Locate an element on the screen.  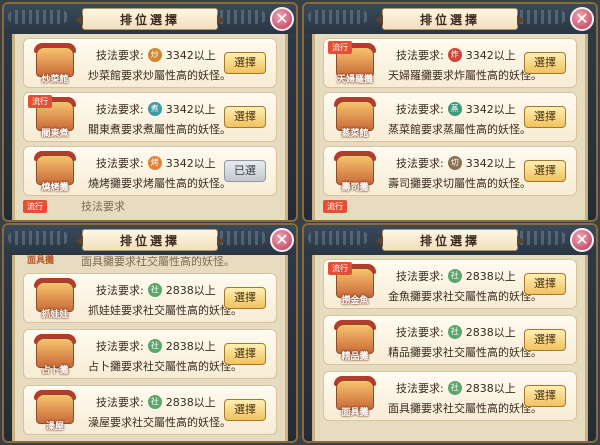
stall-description: 關東煮要求煮屬性高的妖怪。 is located at coordinates (159, 129).